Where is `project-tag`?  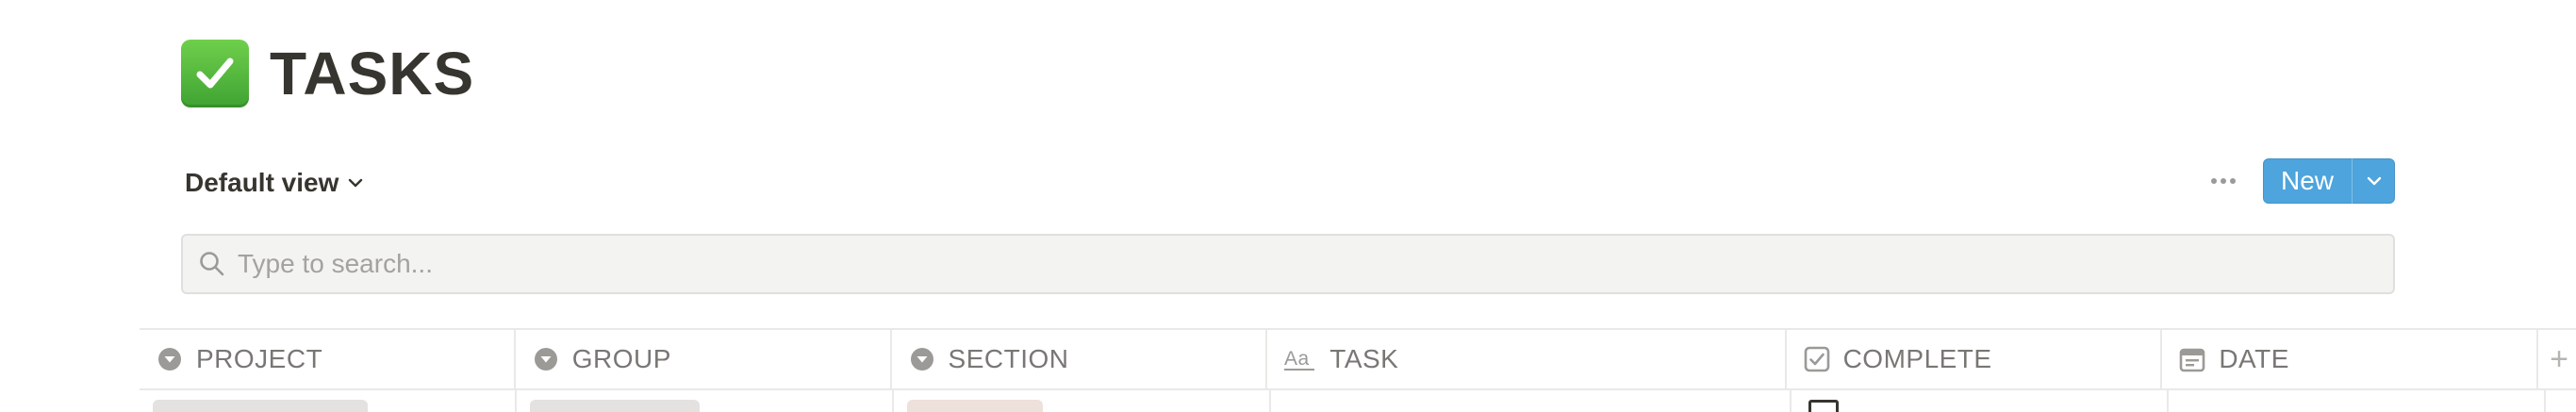 project-tag is located at coordinates (260, 406).